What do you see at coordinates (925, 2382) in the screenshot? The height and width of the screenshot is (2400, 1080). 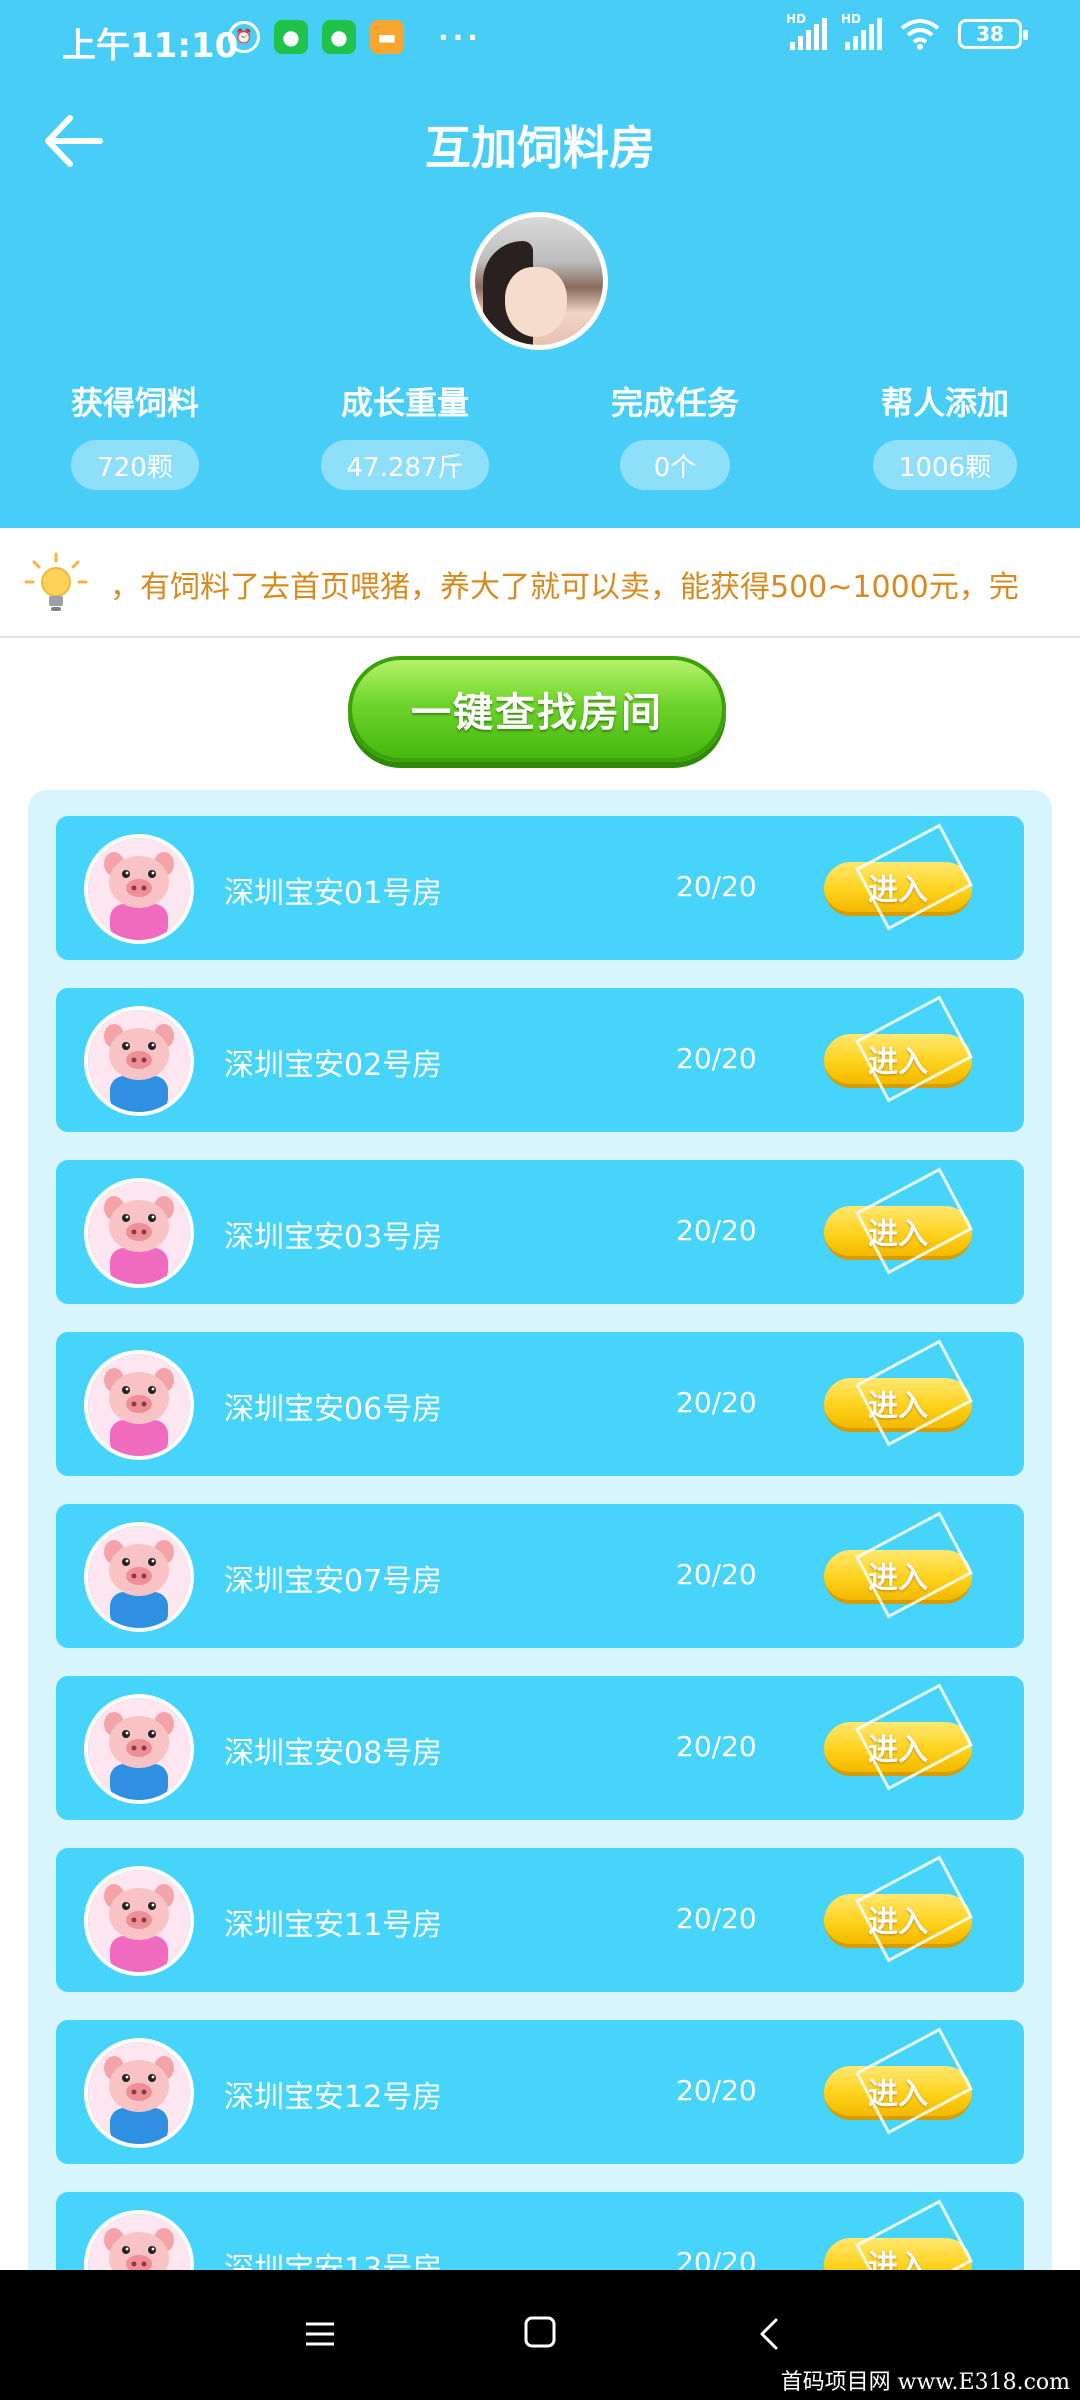 I see `site-watermark: 首码项目网 www.E318.com` at bounding box center [925, 2382].